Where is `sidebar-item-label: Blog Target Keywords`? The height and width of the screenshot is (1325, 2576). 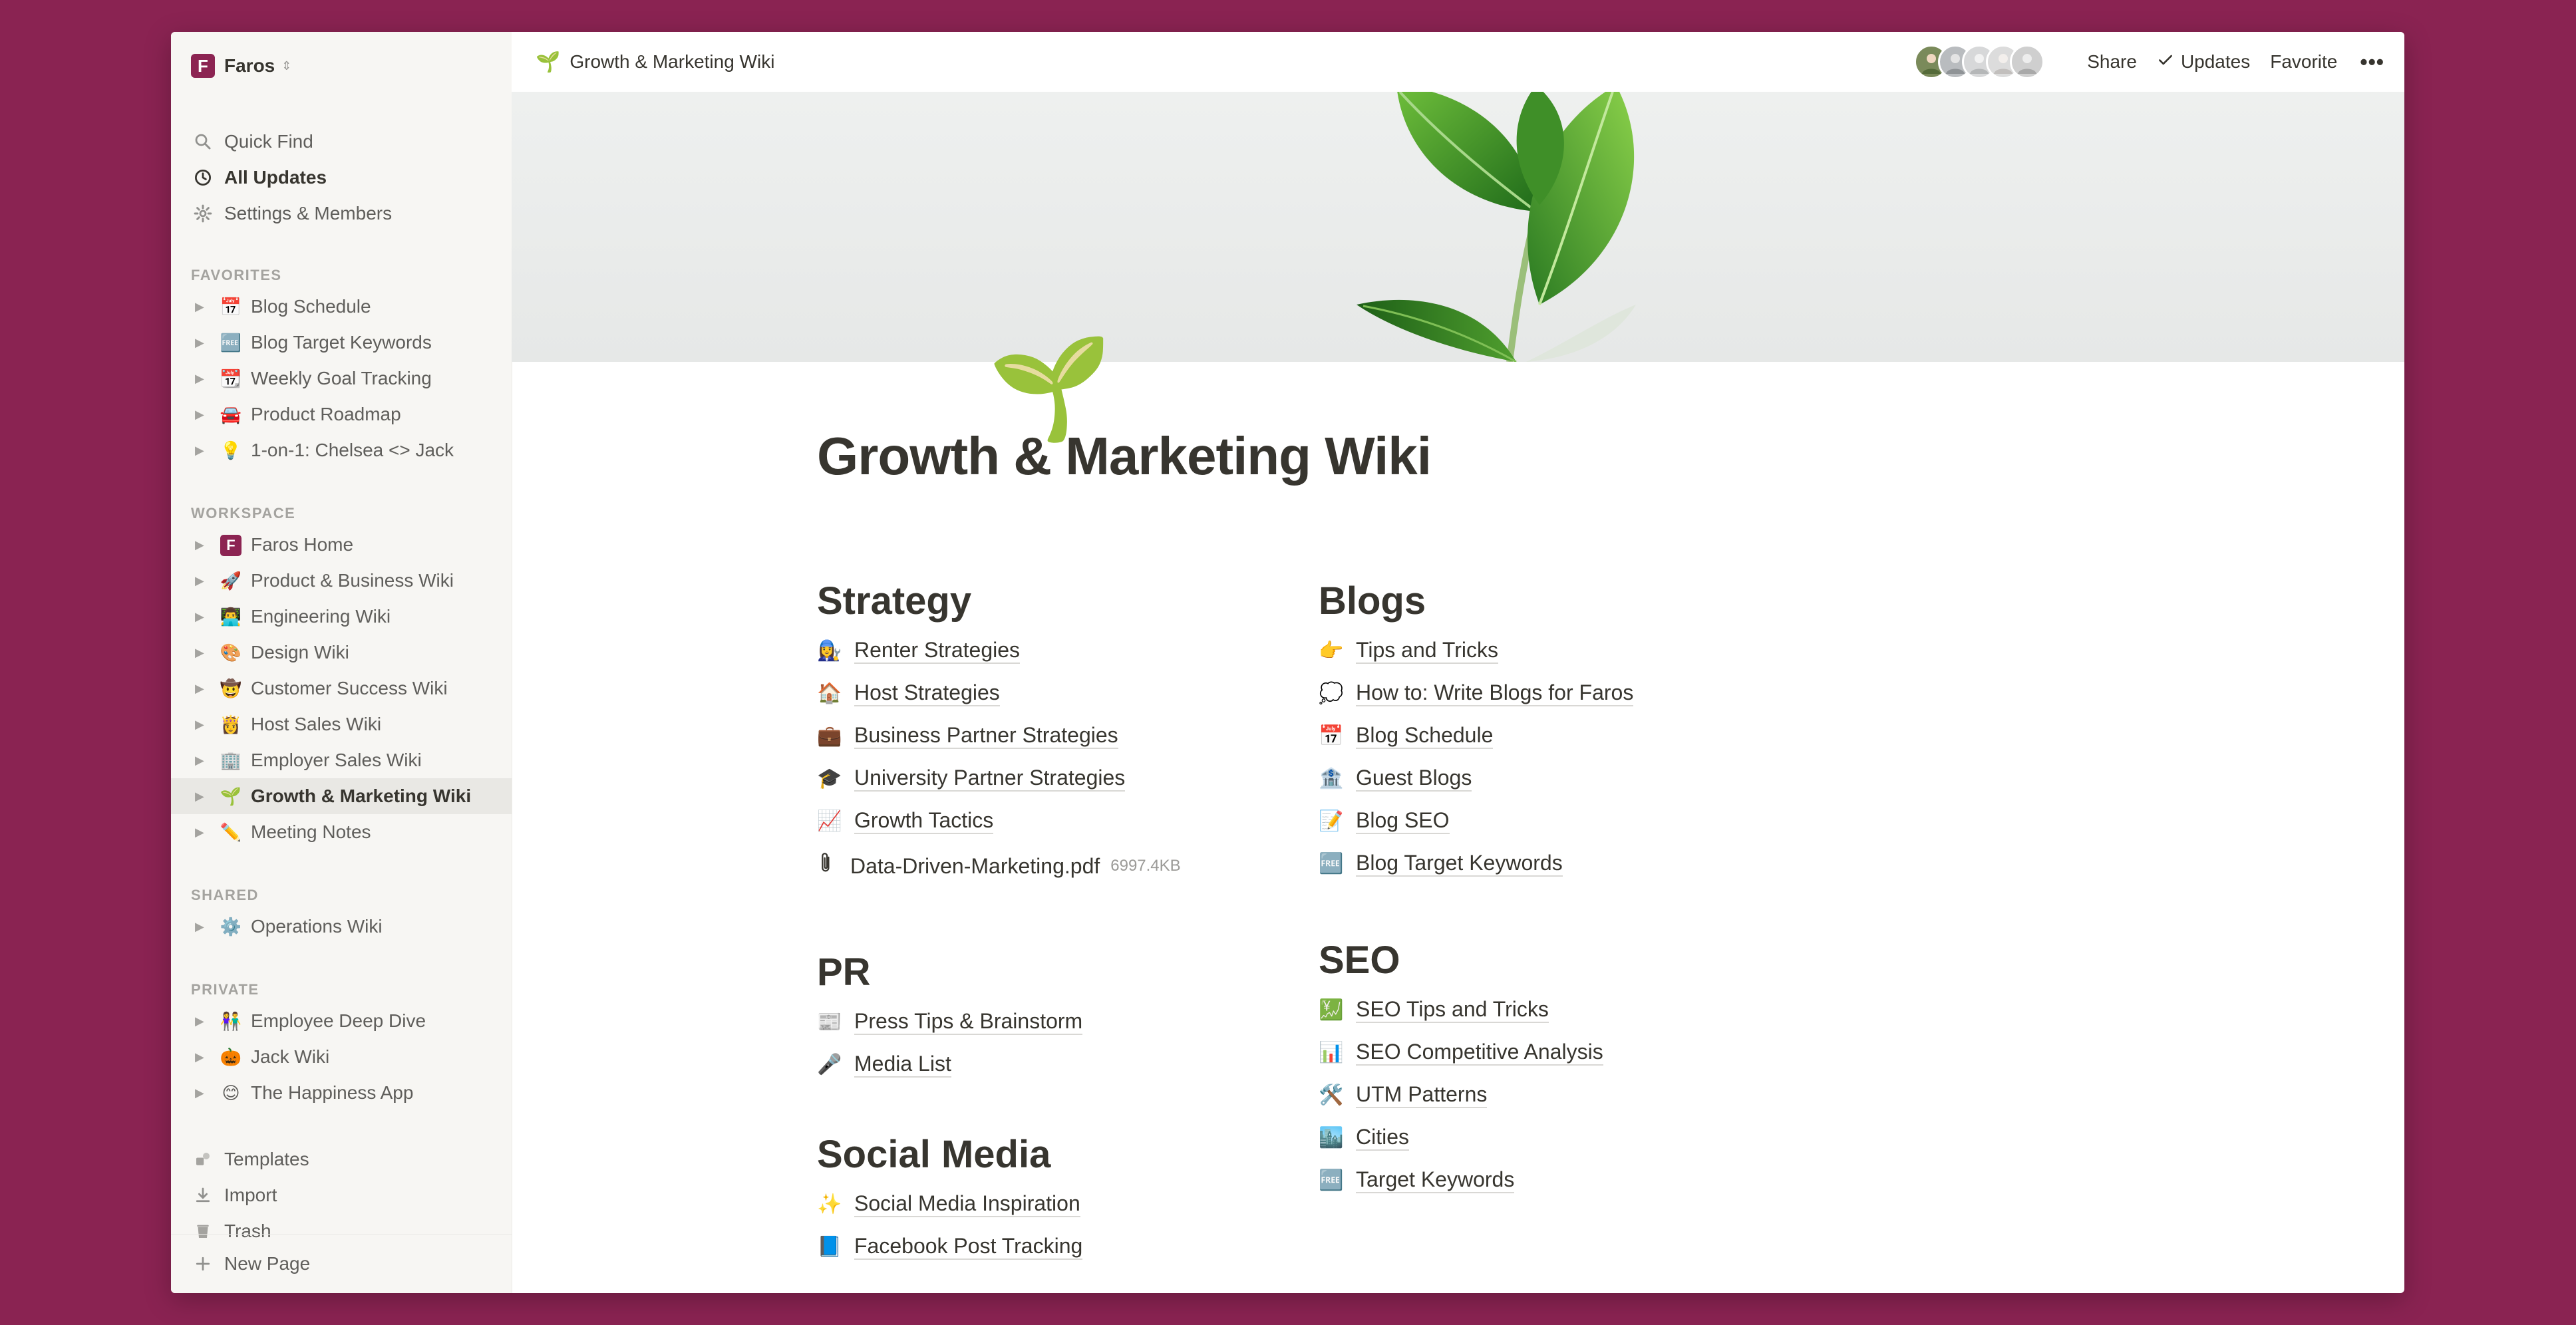
sidebar-item-label: Blog Target Keywords is located at coordinates (341, 342).